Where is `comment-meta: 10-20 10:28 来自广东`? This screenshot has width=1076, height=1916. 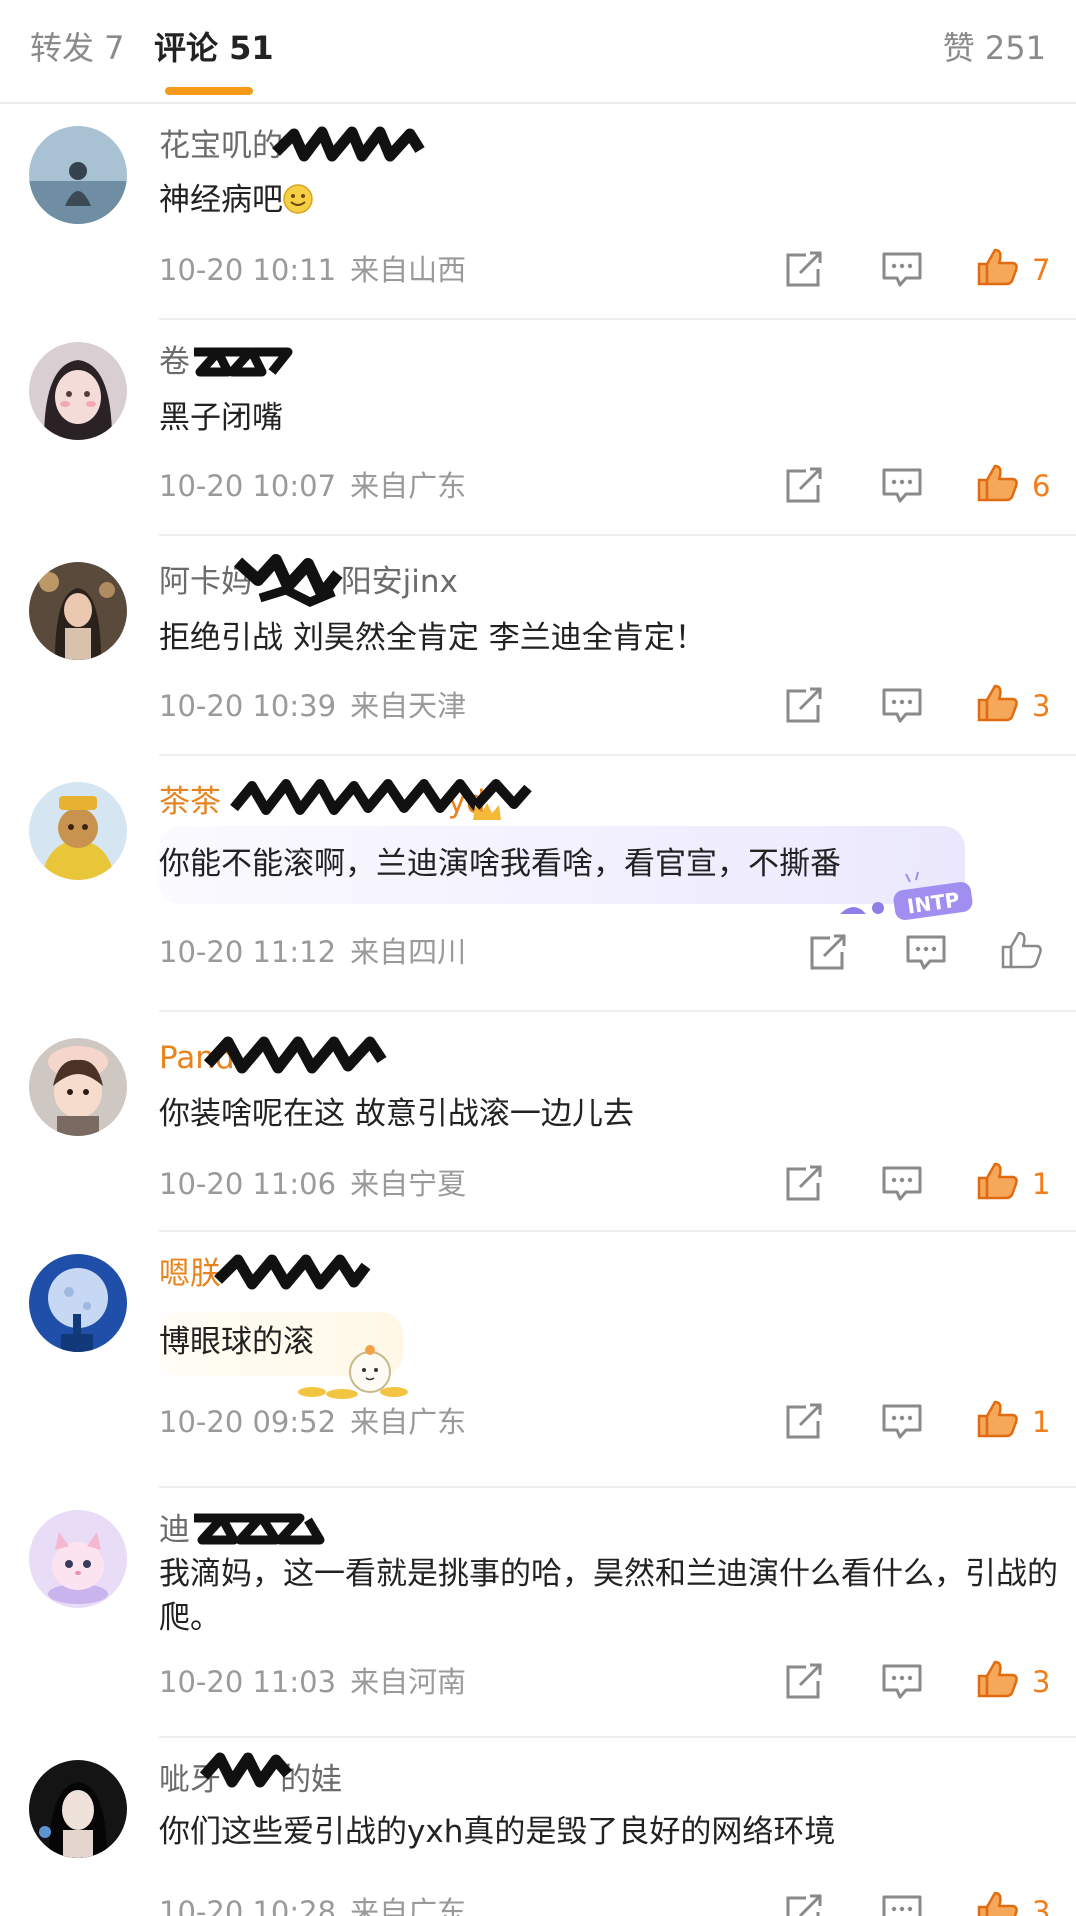 comment-meta: 10-20 10:28 来自广东 is located at coordinates (312, 1905).